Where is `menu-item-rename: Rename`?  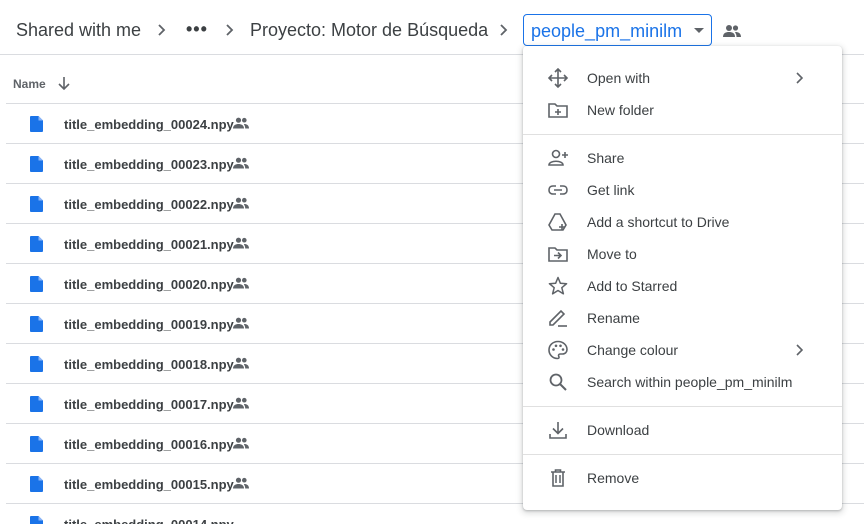
menu-item-rename: Rename is located at coordinates (682, 318).